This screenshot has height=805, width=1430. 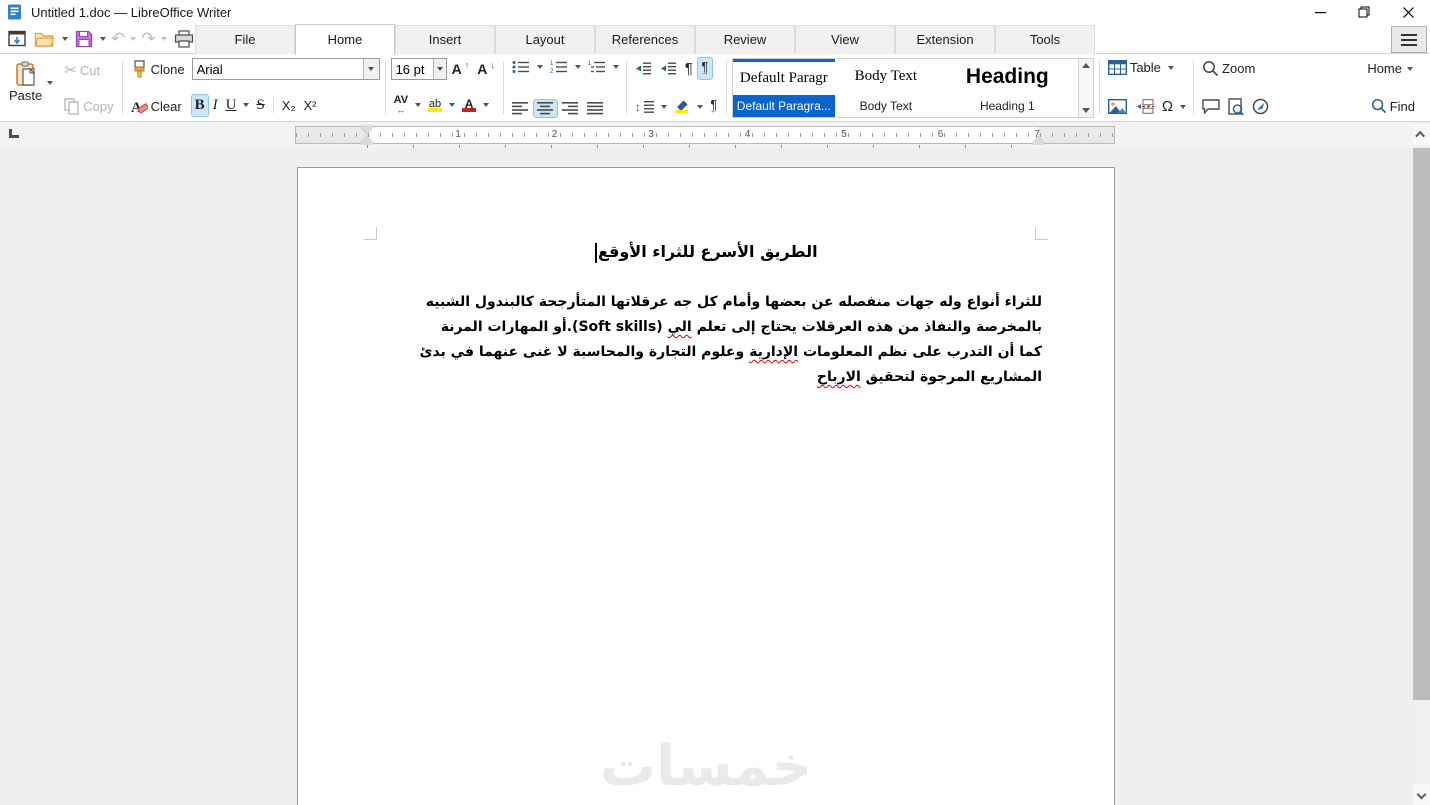 I want to click on font-name-input, so click(x=277, y=69).